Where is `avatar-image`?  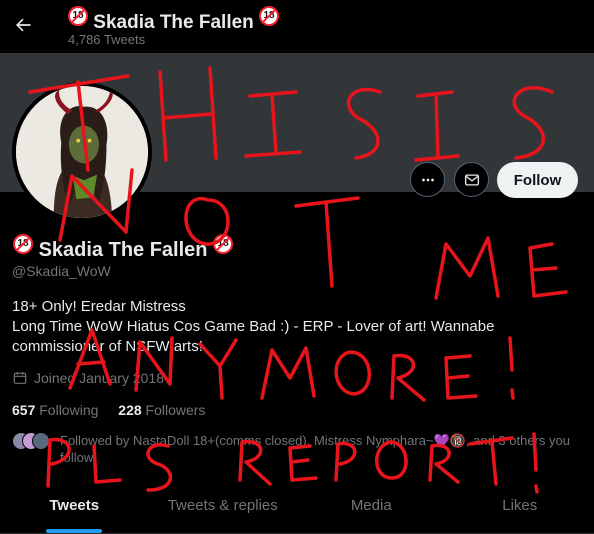 avatar-image is located at coordinates (82, 152).